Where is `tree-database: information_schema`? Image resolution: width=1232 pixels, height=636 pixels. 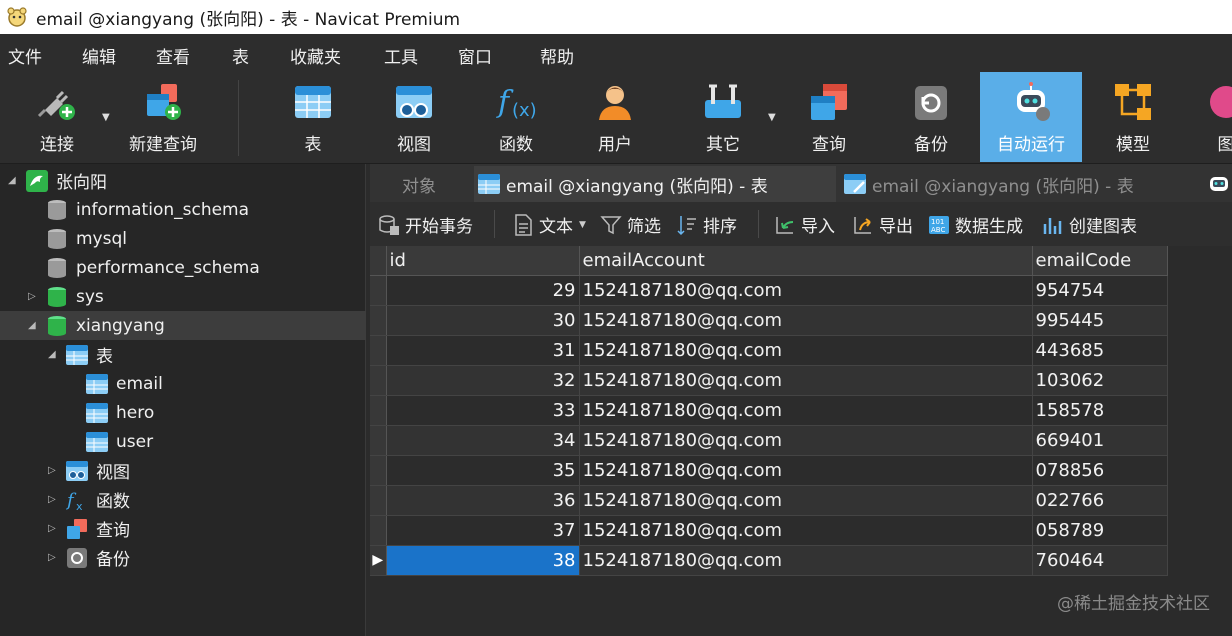 tree-database: information_schema is located at coordinates (183, 209).